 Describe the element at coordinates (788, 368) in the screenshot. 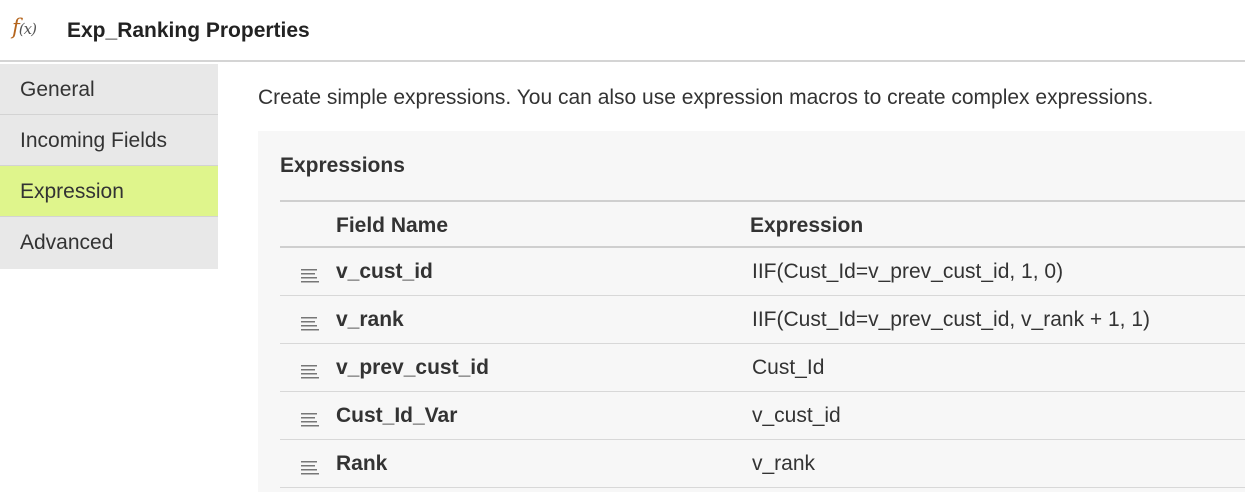

I see `expression-cell: Cust_Id` at that location.